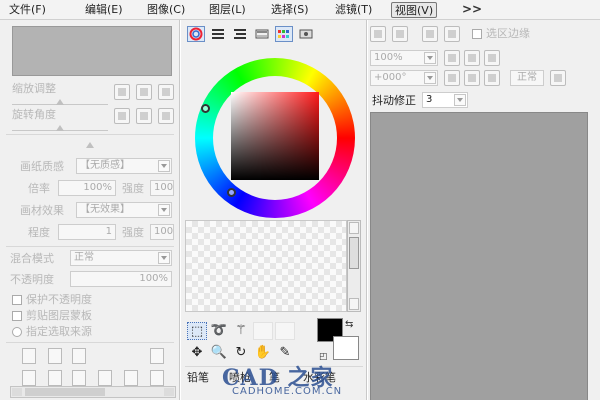 The height and width of the screenshot is (400, 600). What do you see at coordinates (29, 356) in the screenshot?
I see `new-layer-icon` at bounding box center [29, 356].